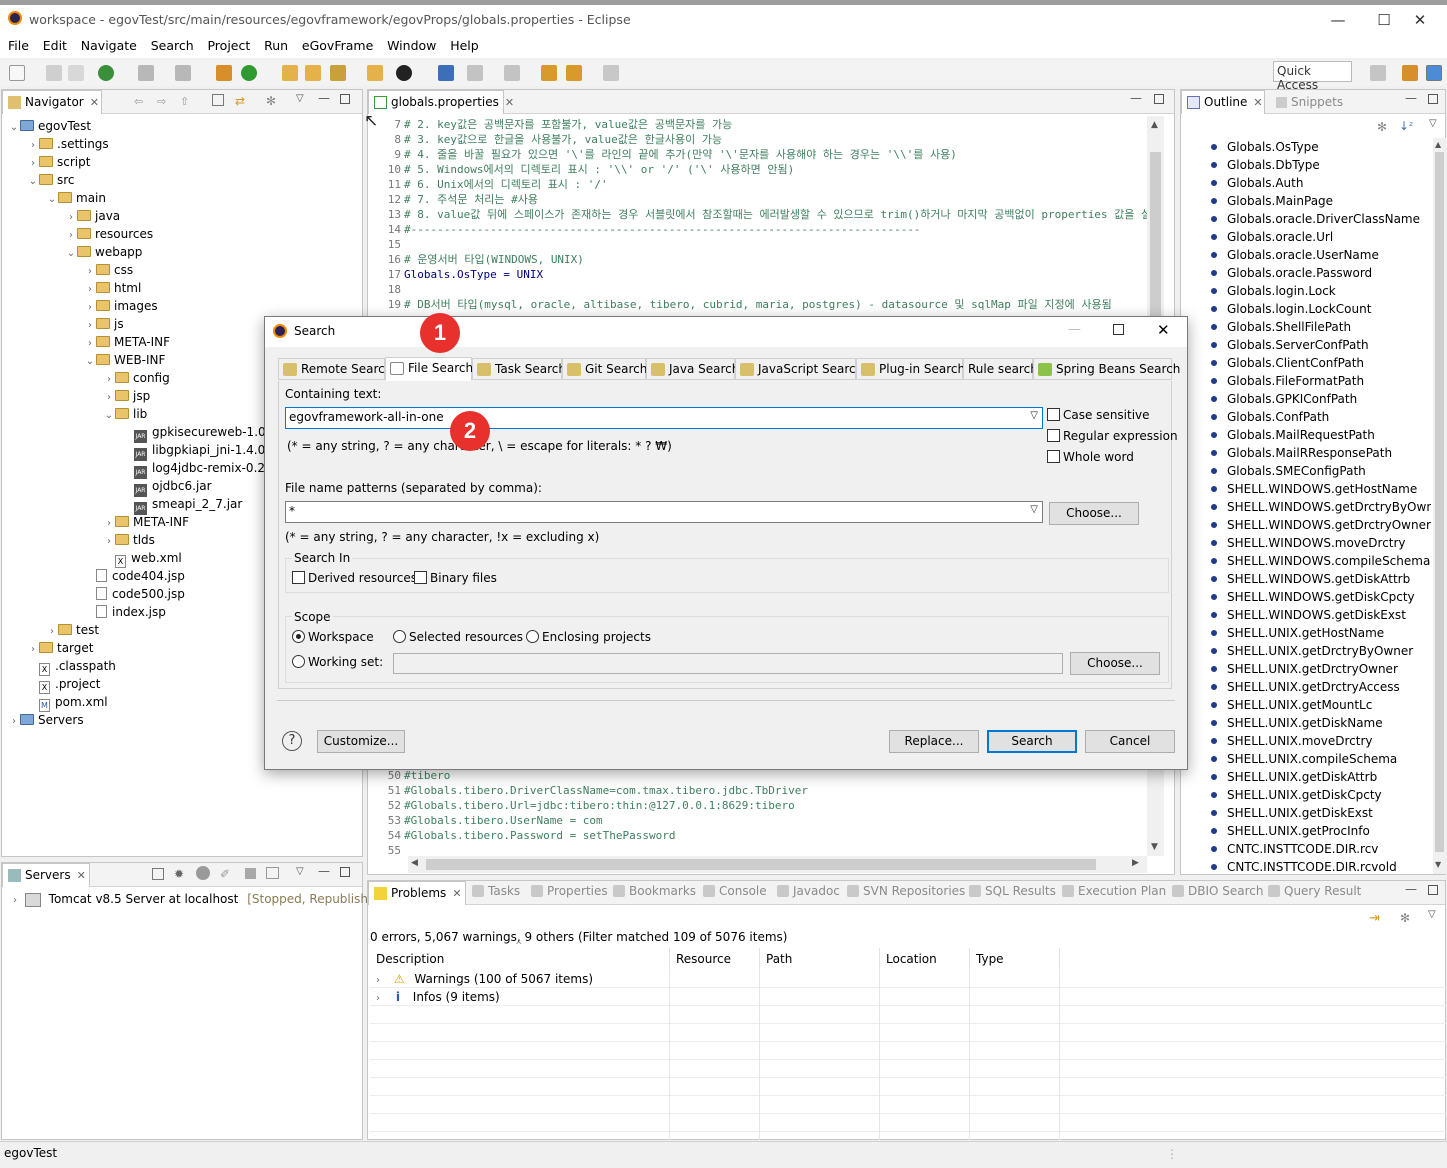 This screenshot has height=1168, width=1447. What do you see at coordinates (386, 289) in the screenshot?
I see `code-line: 18` at bounding box center [386, 289].